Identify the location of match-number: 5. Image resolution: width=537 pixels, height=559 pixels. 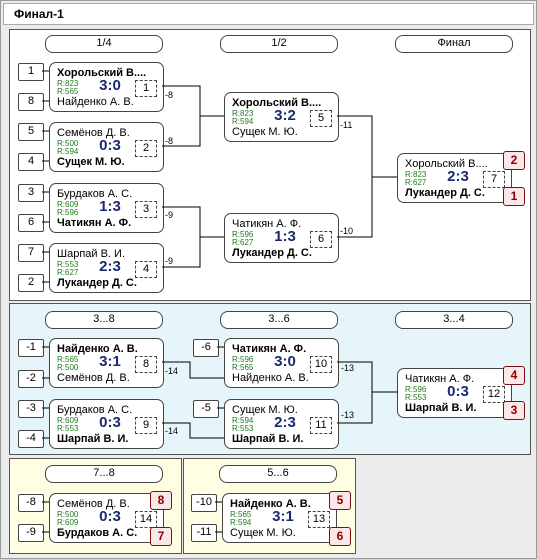
(321, 118).